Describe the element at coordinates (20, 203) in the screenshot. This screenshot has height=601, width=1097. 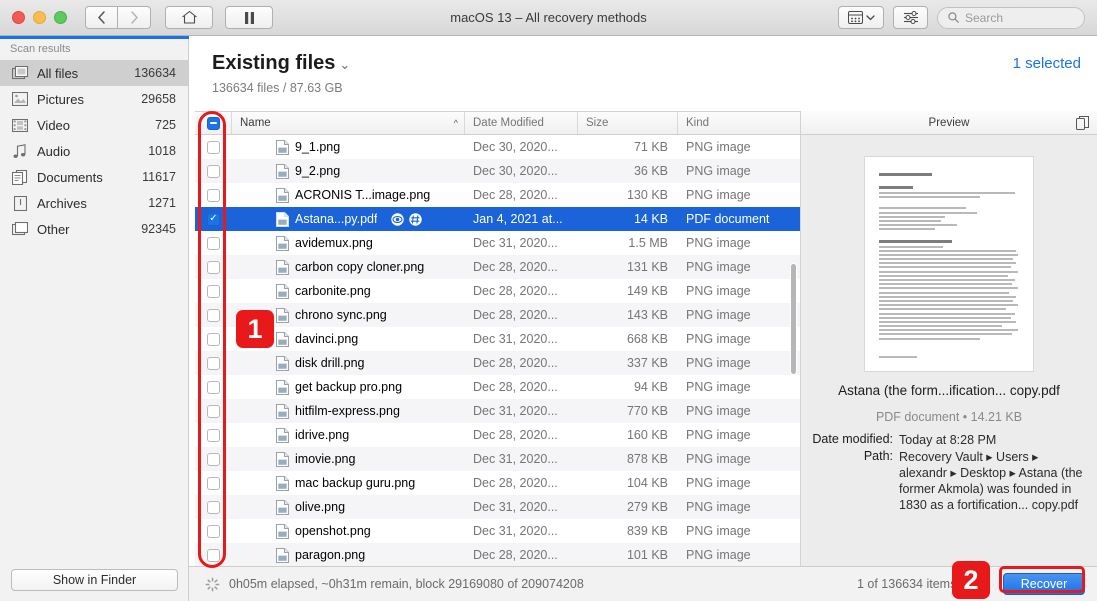
I see `archive-icon` at that location.